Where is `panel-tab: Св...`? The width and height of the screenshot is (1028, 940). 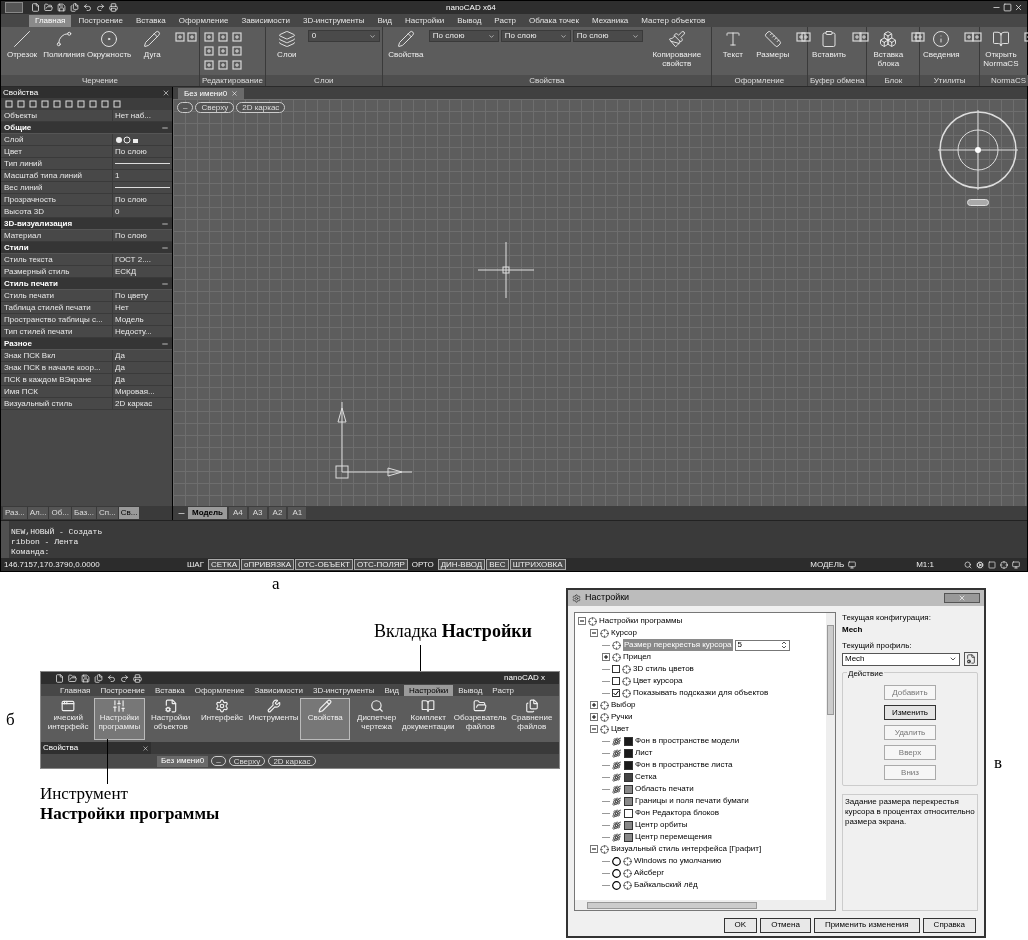 panel-tab: Св... is located at coordinates (129, 513).